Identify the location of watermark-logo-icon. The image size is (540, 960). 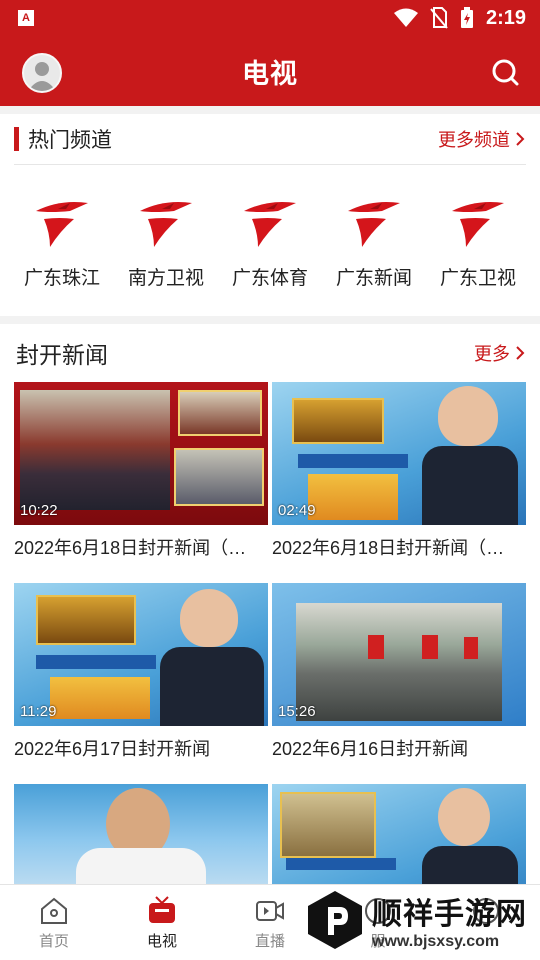
(335, 920).